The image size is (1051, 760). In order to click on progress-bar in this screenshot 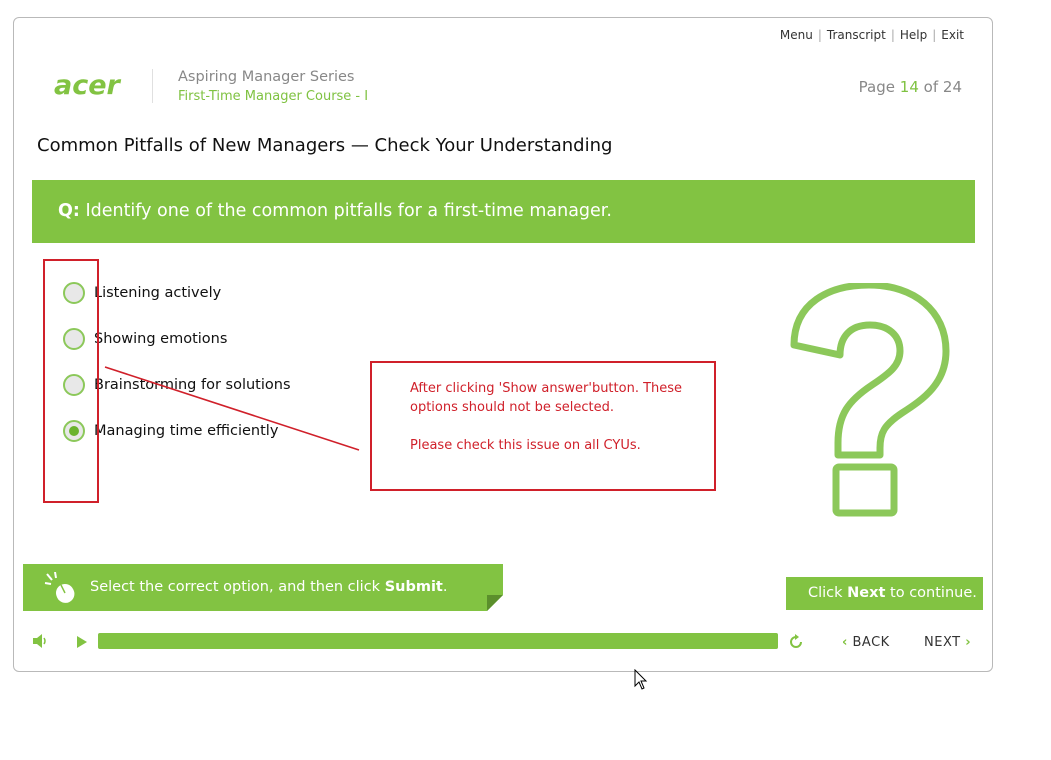, I will do `click(438, 641)`.